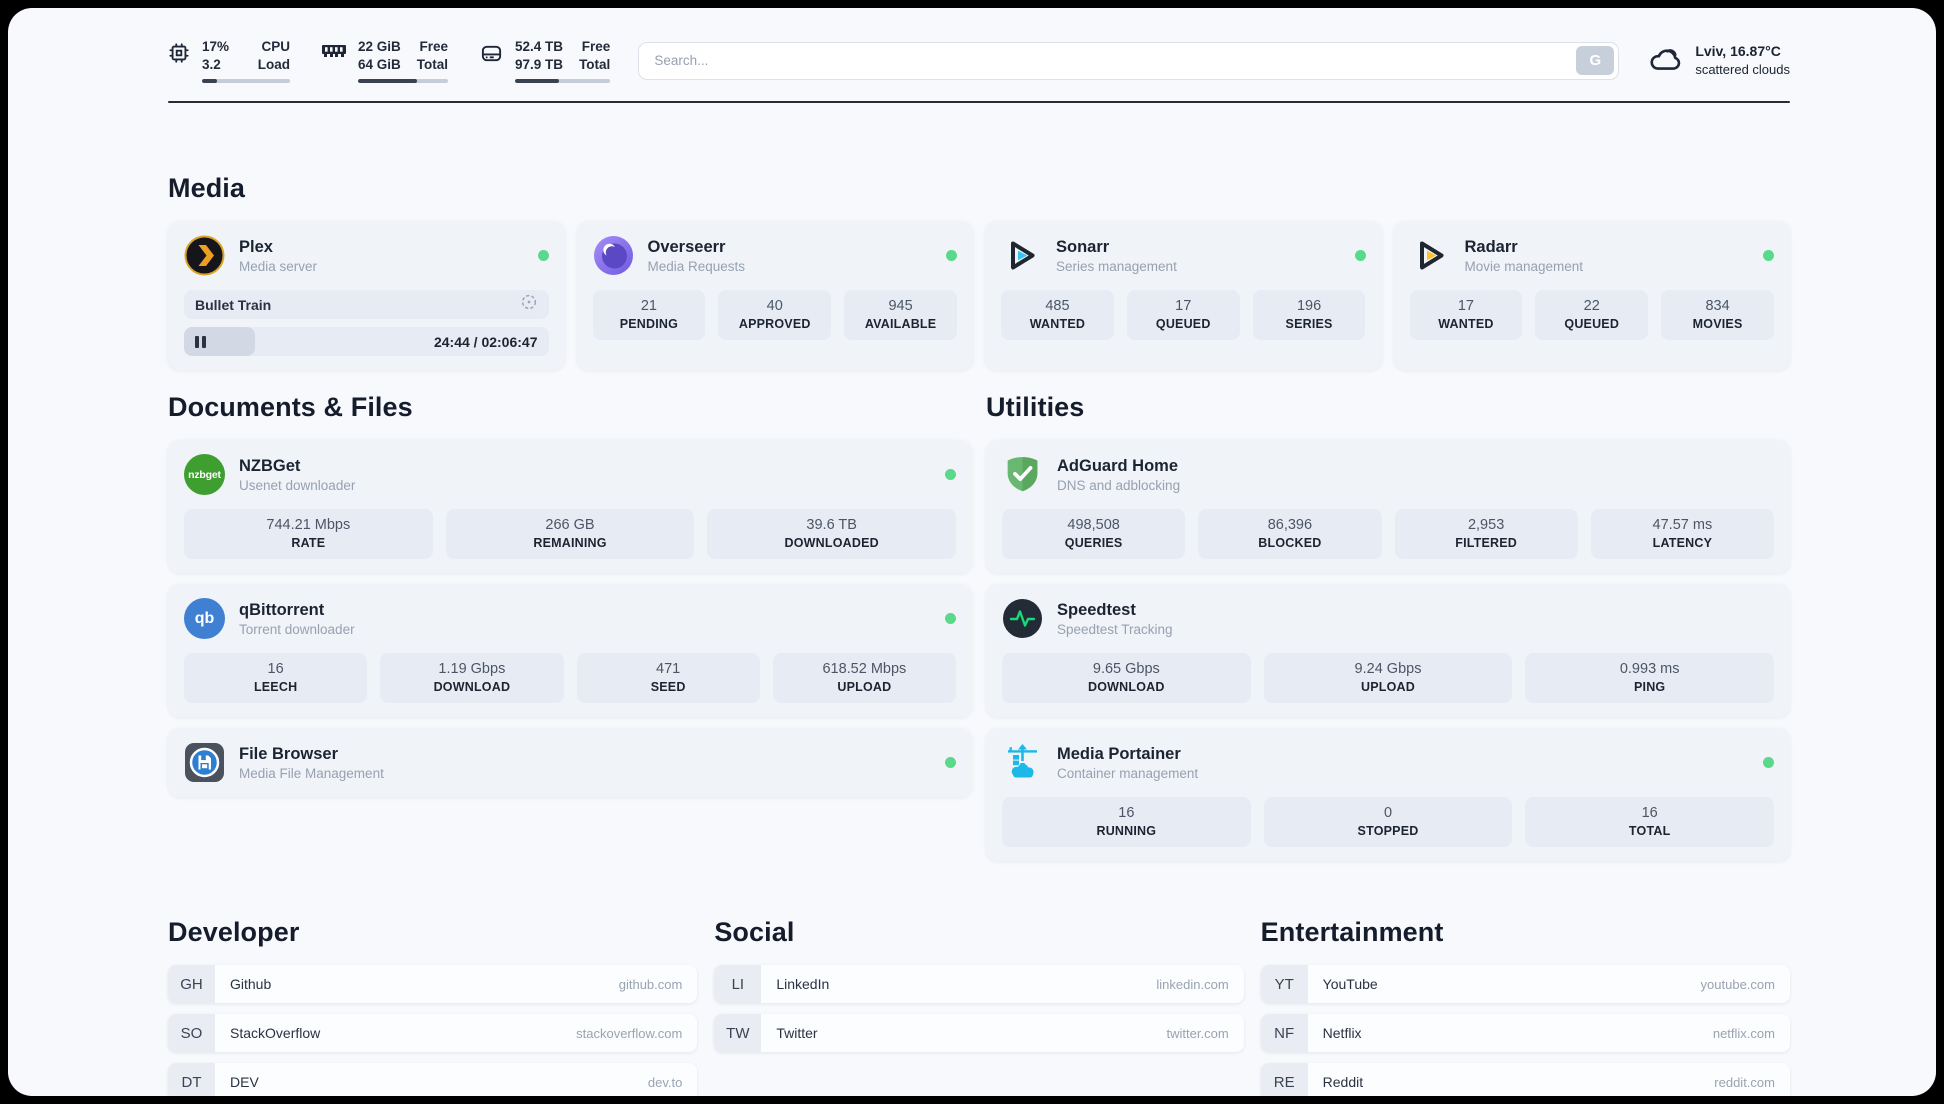  Describe the element at coordinates (1650, 822) in the screenshot. I see `stat-total: 16 TOTAL` at that location.